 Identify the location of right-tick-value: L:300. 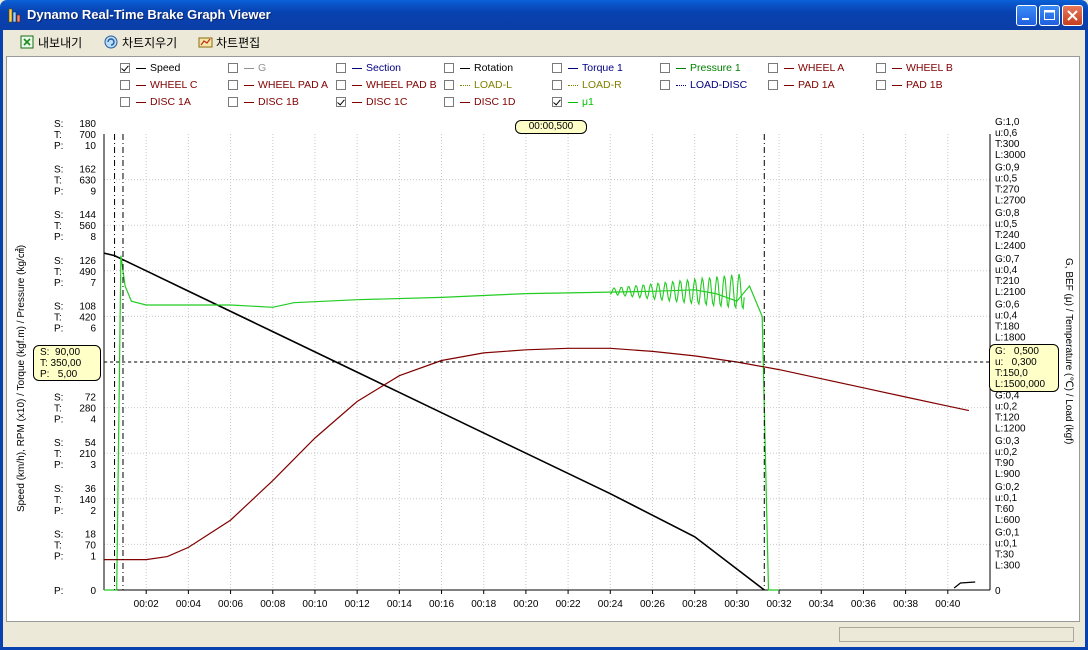
(1007, 565).